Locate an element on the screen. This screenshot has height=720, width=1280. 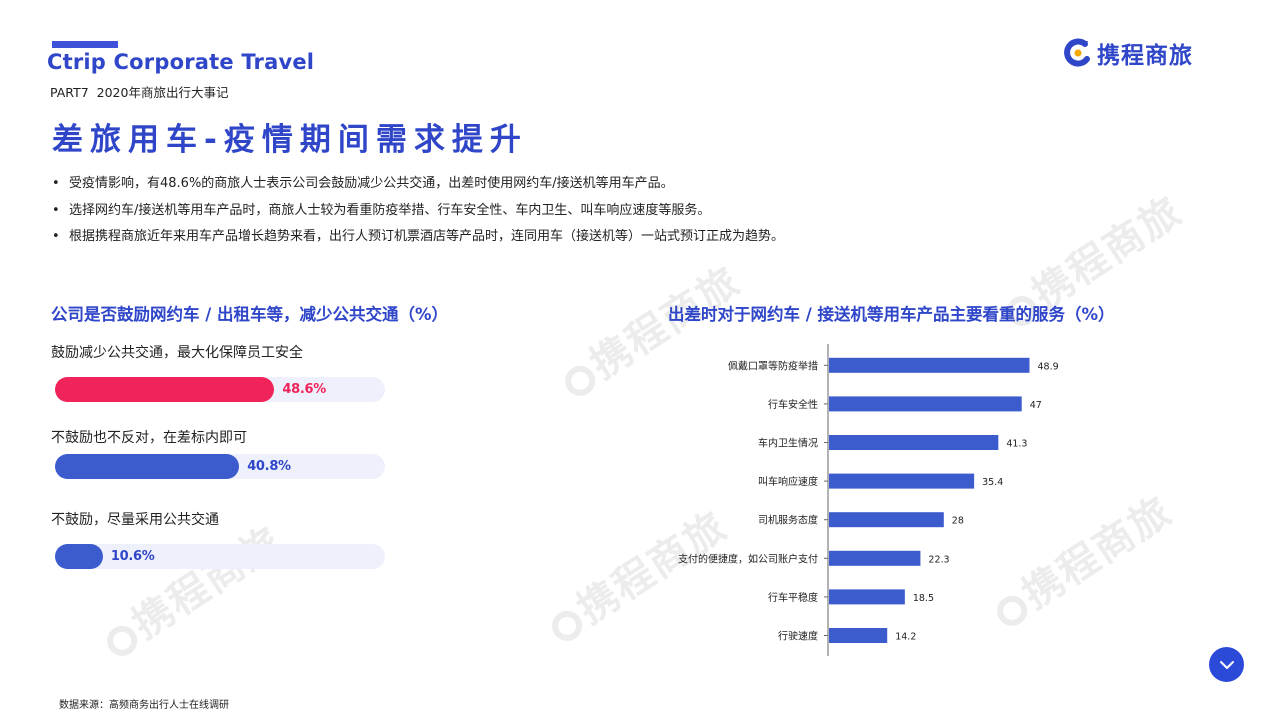
bar-category-label: 车内卫生情况 is located at coordinates (788, 443).